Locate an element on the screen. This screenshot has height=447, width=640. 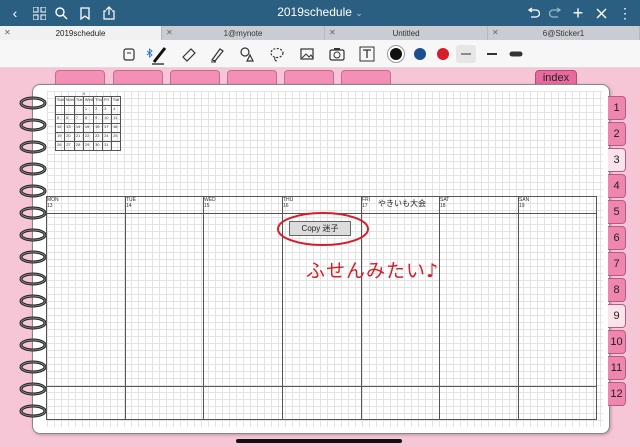
friday-event-note: やきいも大会 is located at coordinates (402, 203).